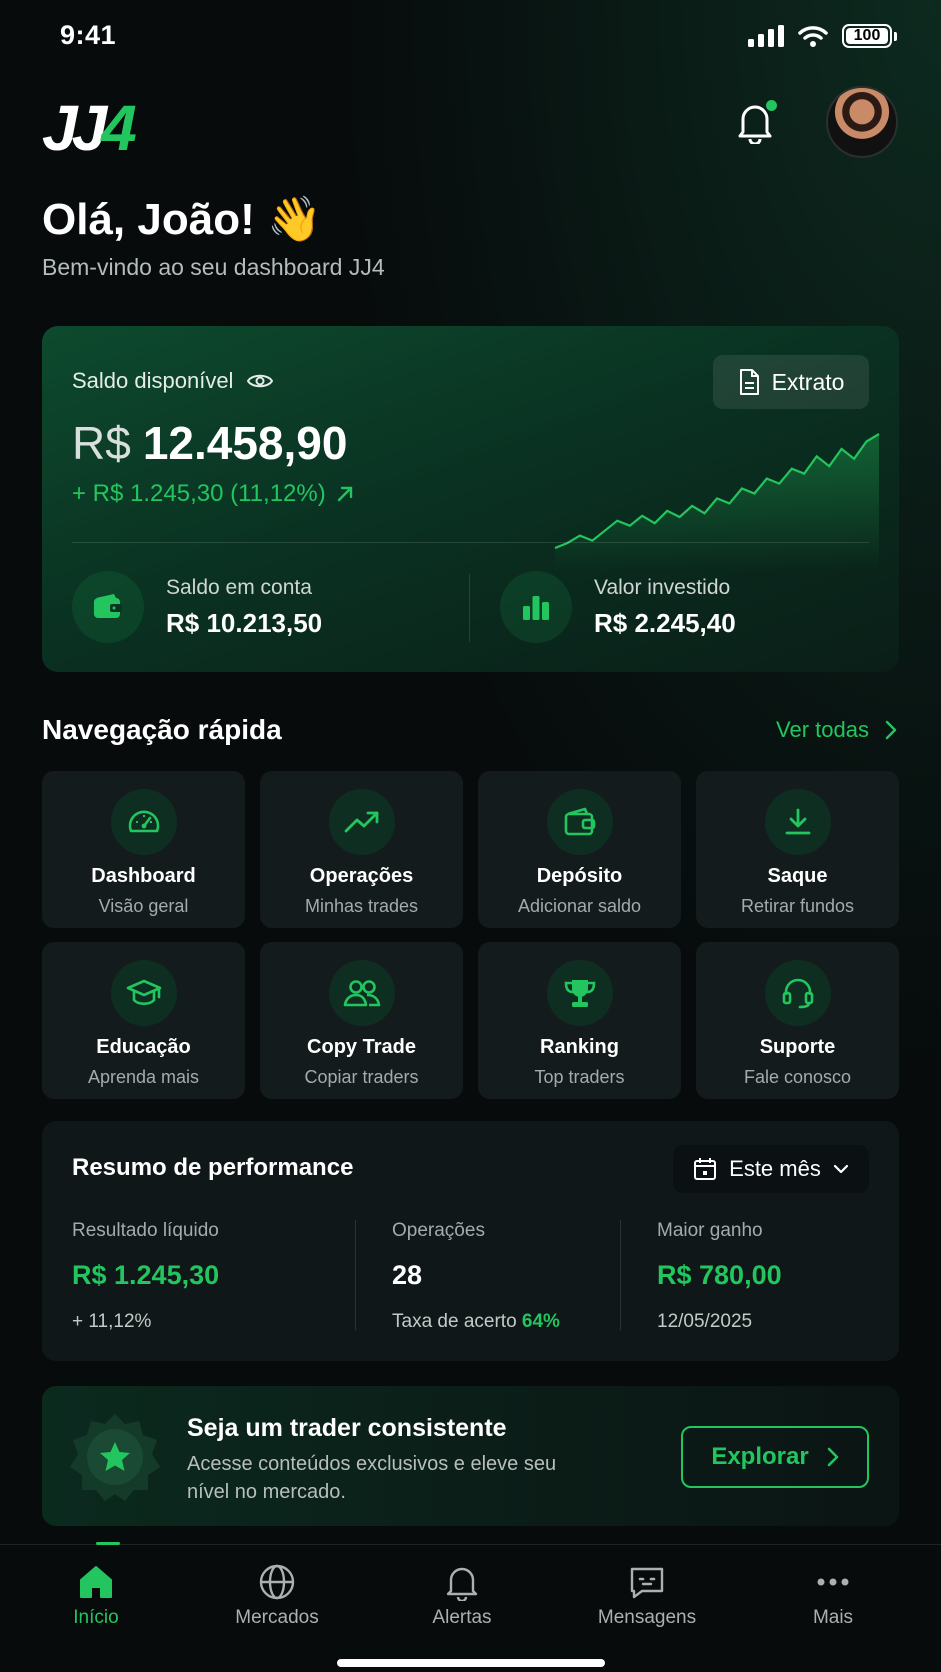  I want to click on arrow-up-right-icon, so click(344, 494).